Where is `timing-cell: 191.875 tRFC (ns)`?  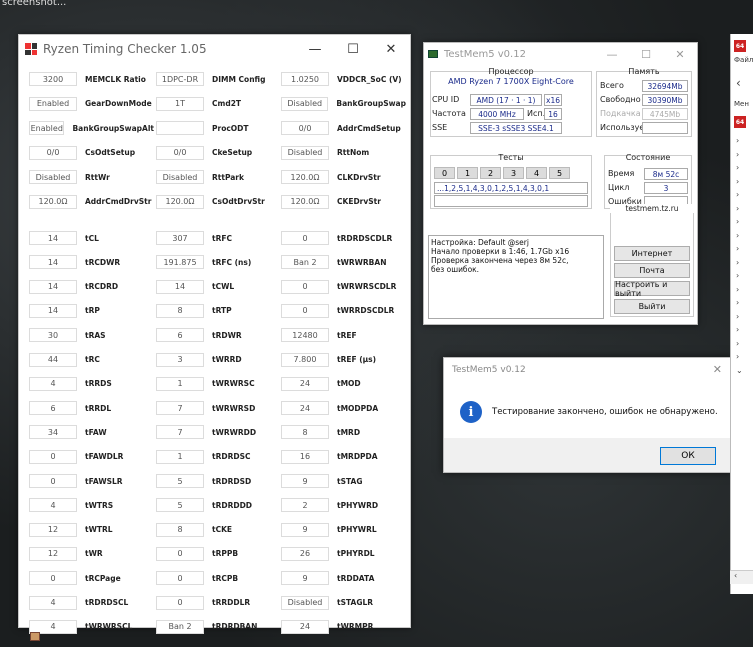
timing-cell: 191.875 tRFC (ns) is located at coordinates (218, 262).